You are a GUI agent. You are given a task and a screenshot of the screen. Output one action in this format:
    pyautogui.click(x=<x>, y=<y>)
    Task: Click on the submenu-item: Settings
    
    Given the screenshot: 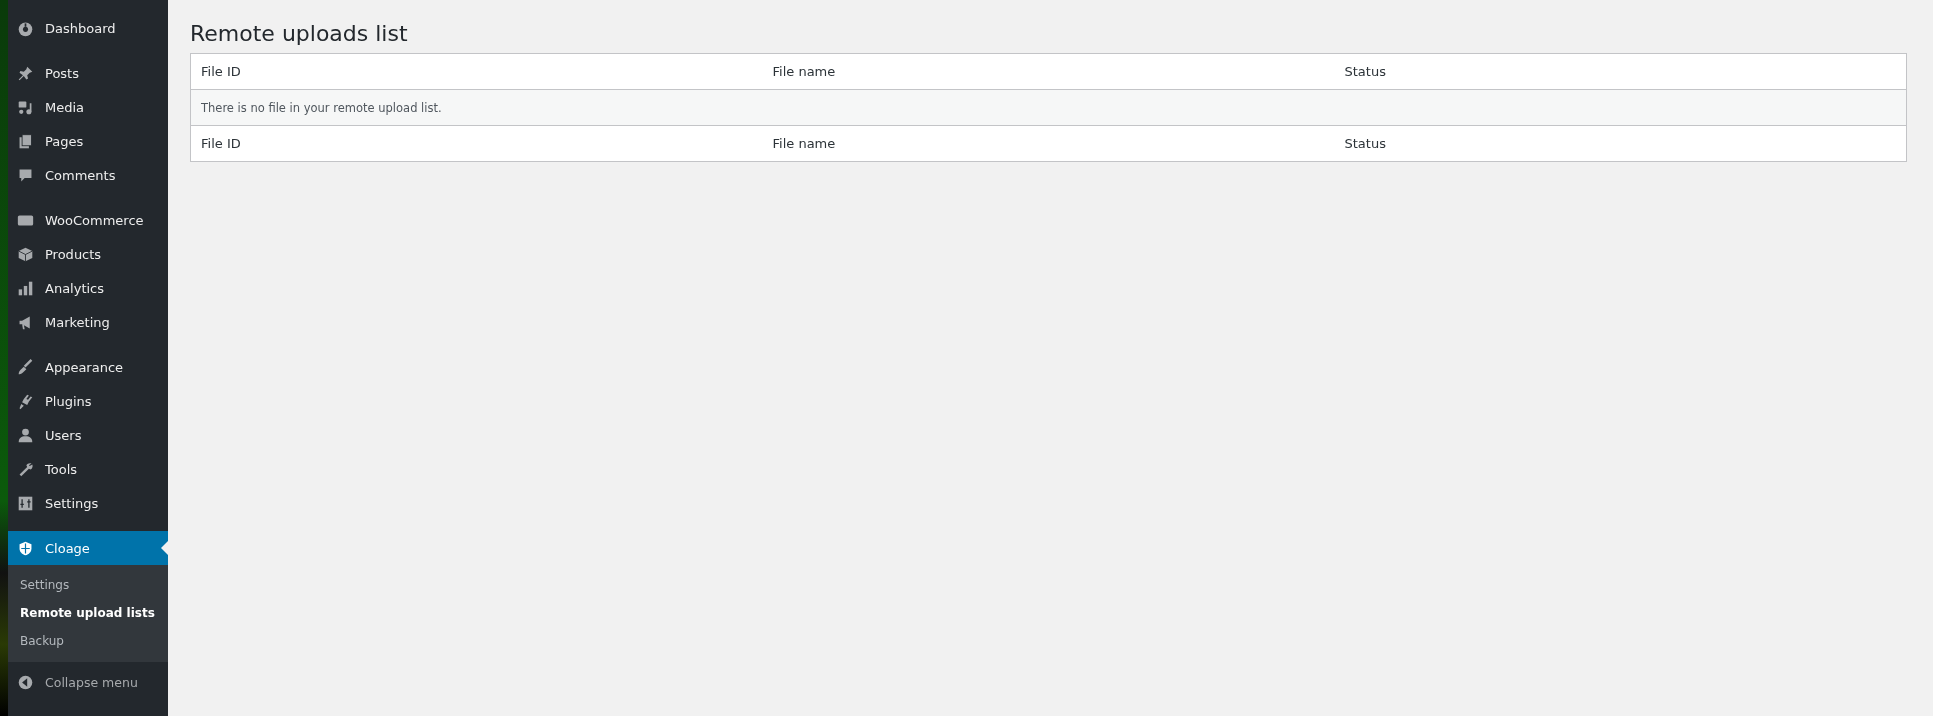 What is the action you would take?
    pyautogui.click(x=88, y=585)
    